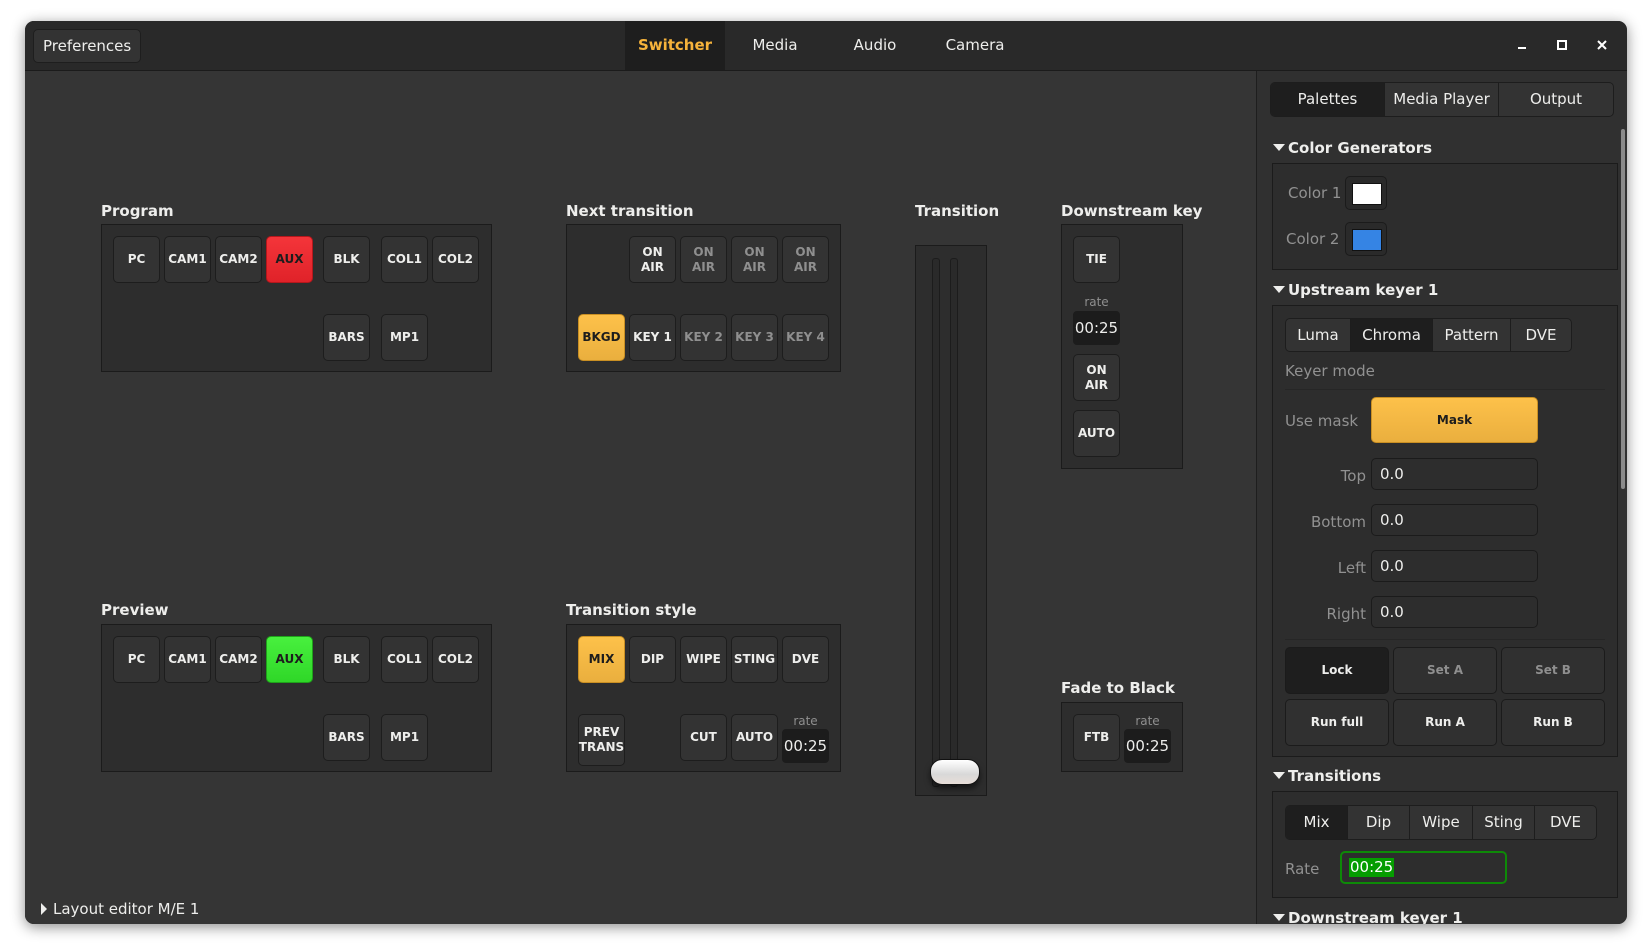 The image size is (1652, 952). Describe the element at coordinates (346, 259) in the screenshot. I see `program-button-blk: BLK` at that location.